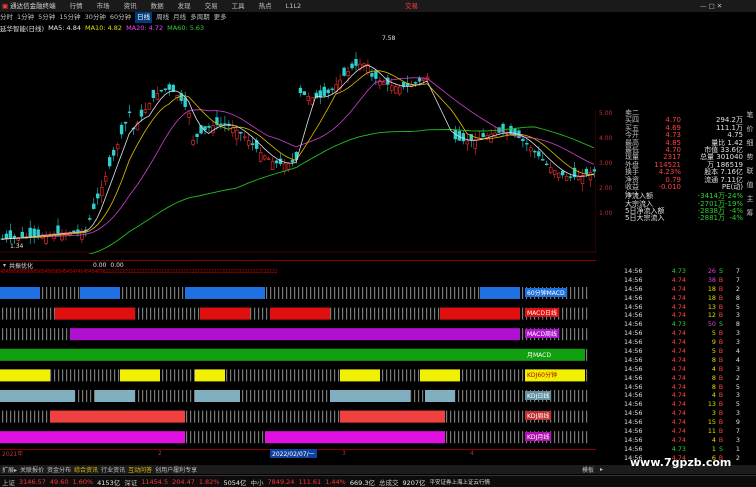 This screenshot has width=756, height=487. Describe the element at coordinates (588, 469) in the screenshot. I see `tab-template: 模板` at that location.